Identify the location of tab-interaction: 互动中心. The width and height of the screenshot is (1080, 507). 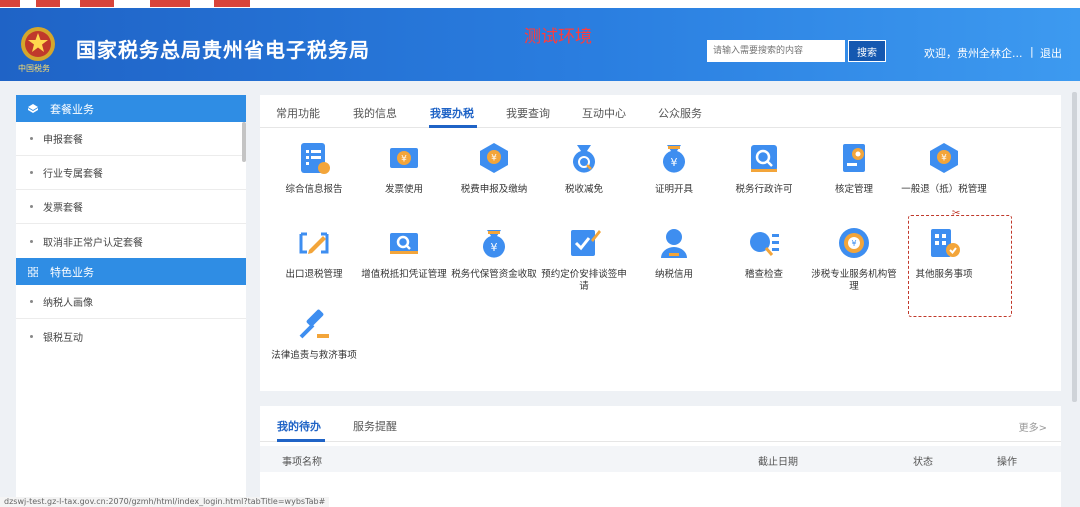
(604, 113).